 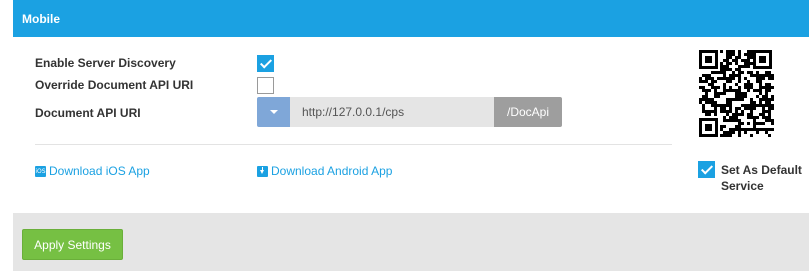 I want to click on ios-icon: iOS, so click(x=40, y=171).